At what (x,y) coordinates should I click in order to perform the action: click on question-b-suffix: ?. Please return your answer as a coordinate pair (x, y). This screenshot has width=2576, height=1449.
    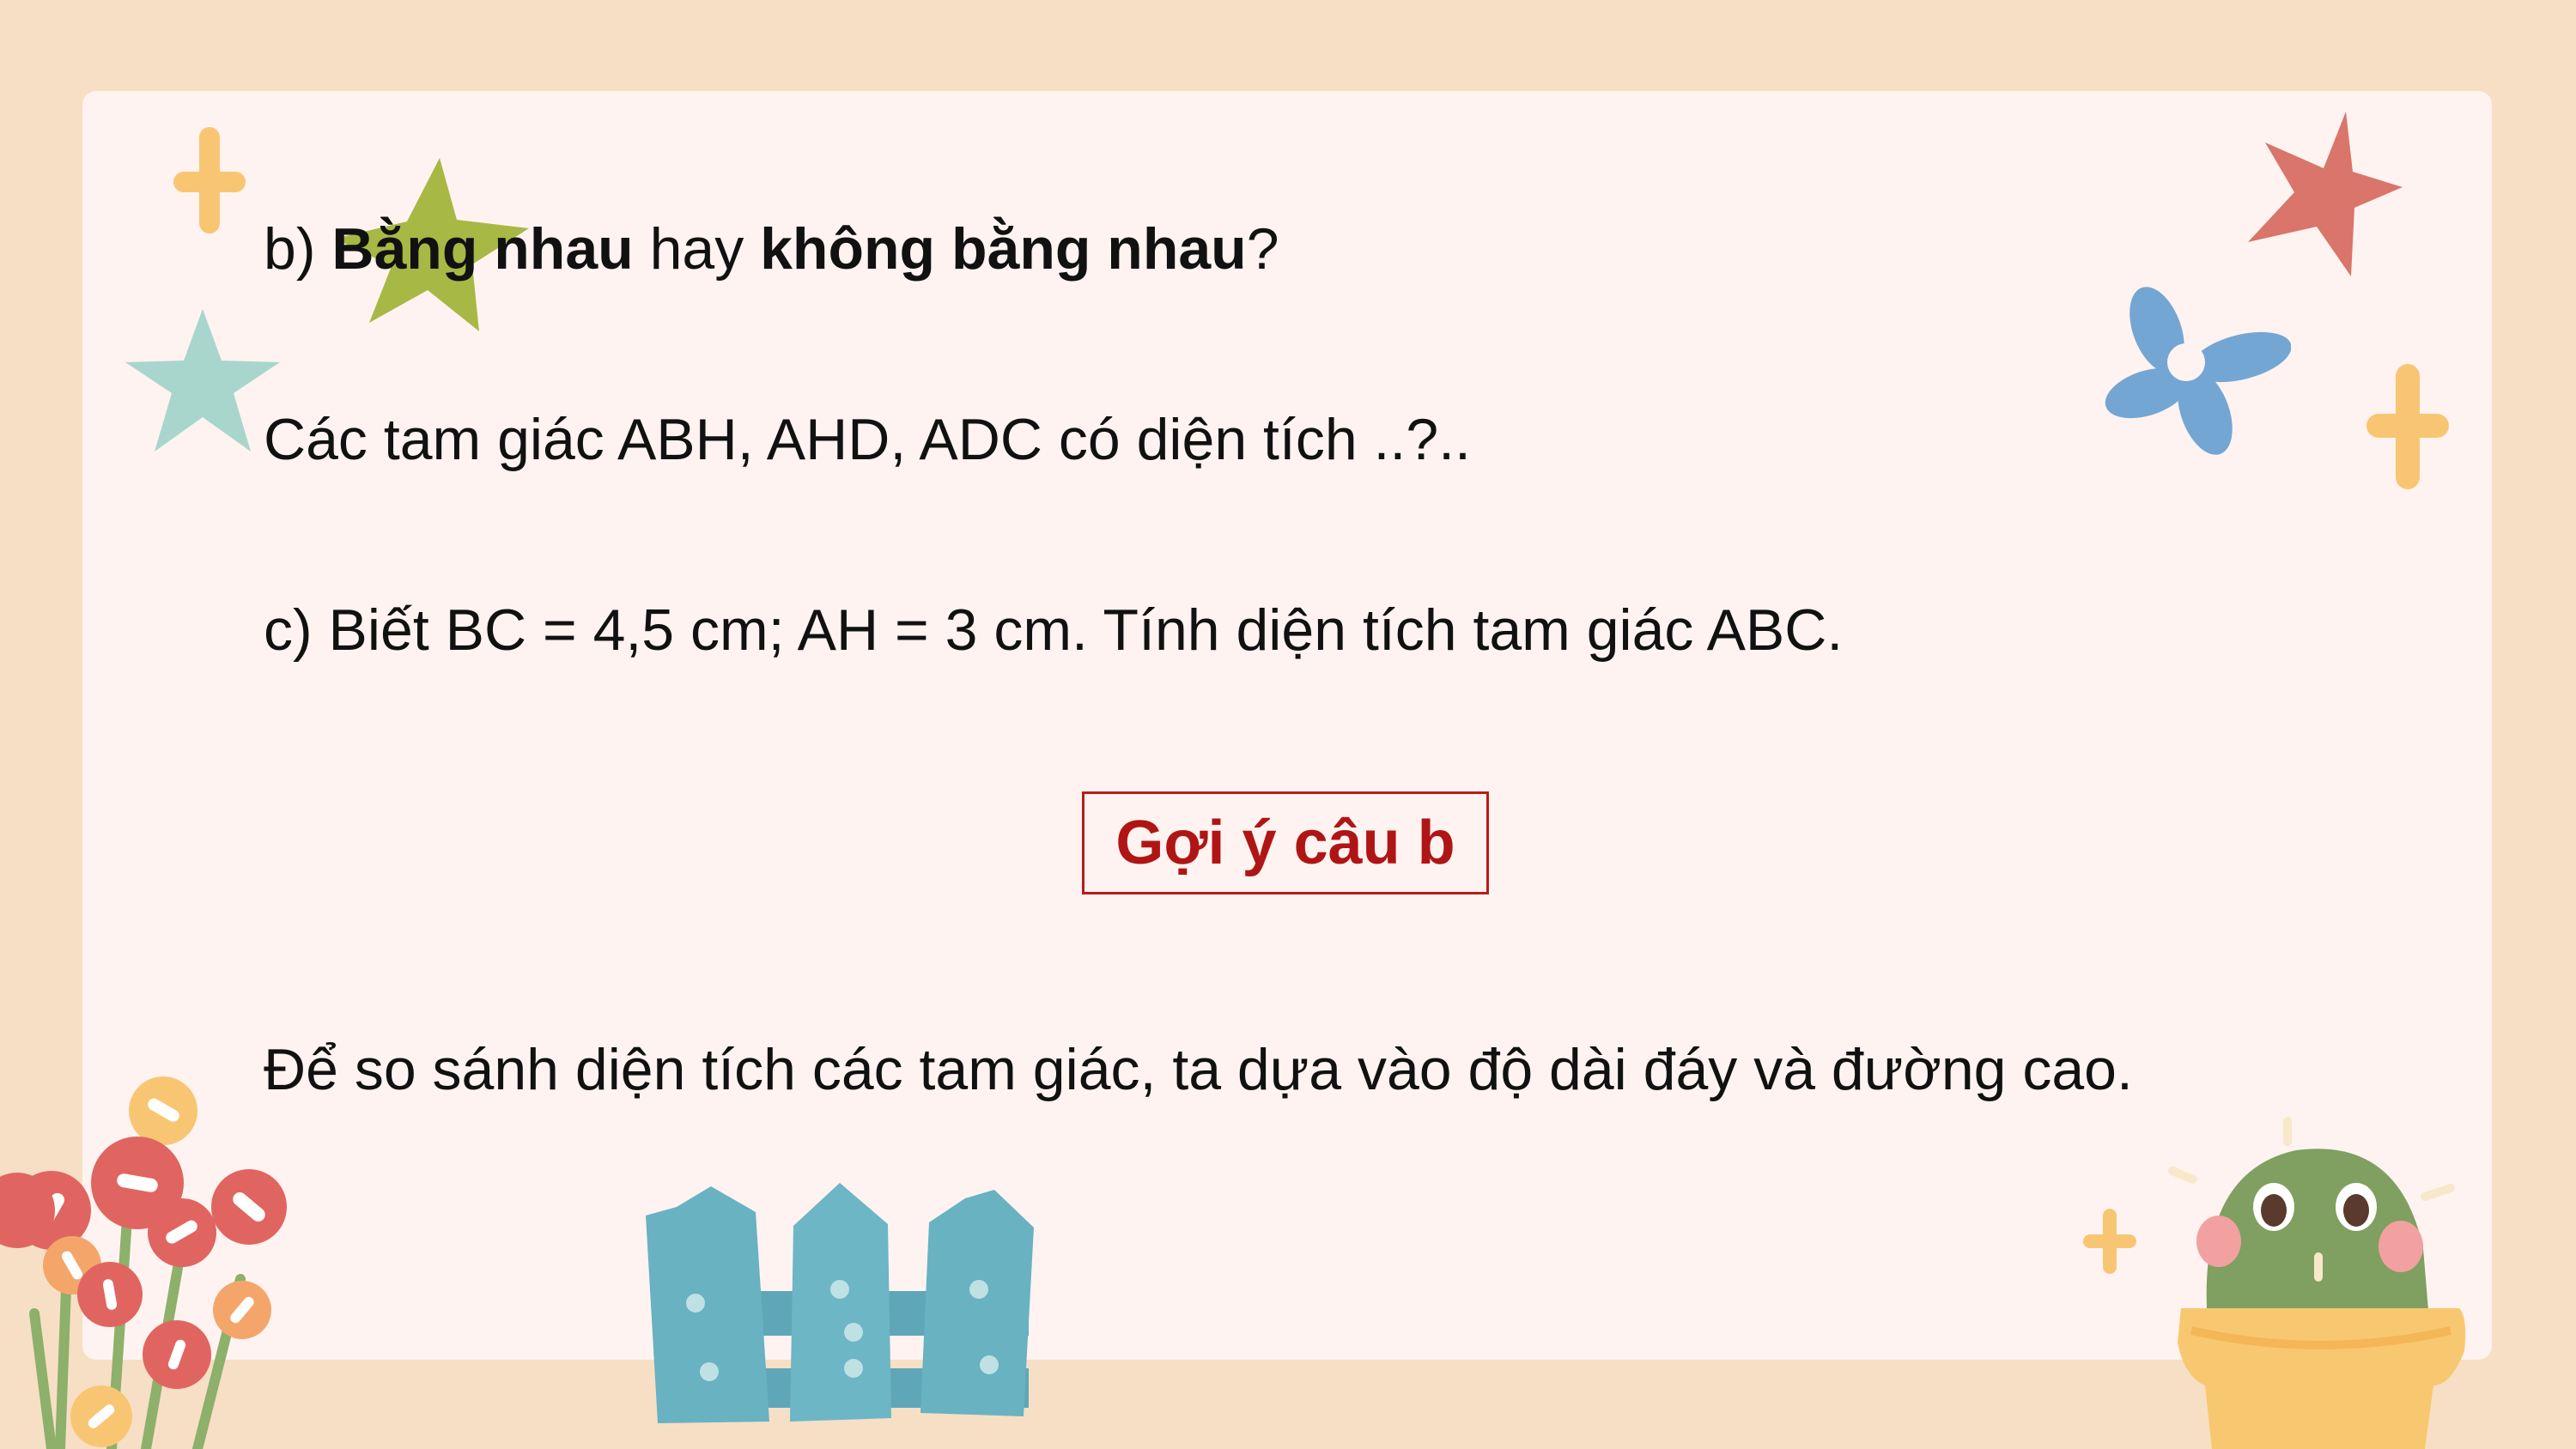
    Looking at the image, I should click on (1262, 249).